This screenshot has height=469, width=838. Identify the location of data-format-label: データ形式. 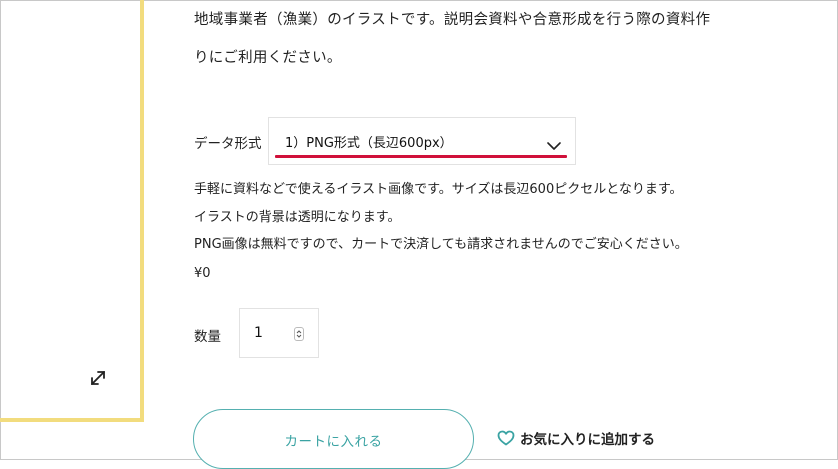
(228, 144).